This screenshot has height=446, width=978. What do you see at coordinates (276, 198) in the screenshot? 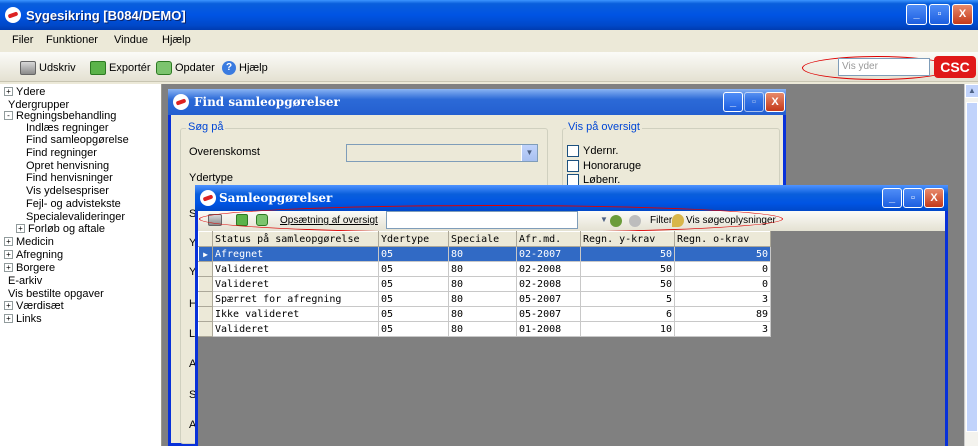
I see `saml-window-title: Samleopgørelser` at bounding box center [276, 198].